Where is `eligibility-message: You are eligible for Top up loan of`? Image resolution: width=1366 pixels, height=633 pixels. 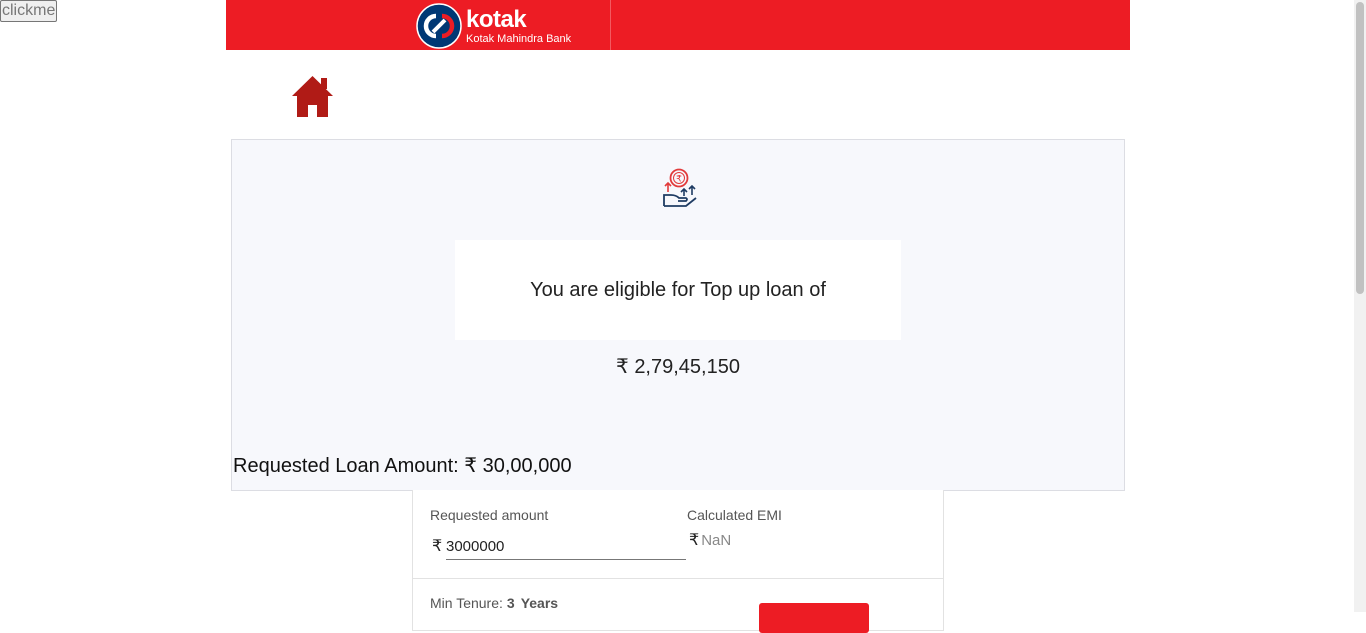
eligibility-message: You are eligible for Top up loan of is located at coordinates (678, 289).